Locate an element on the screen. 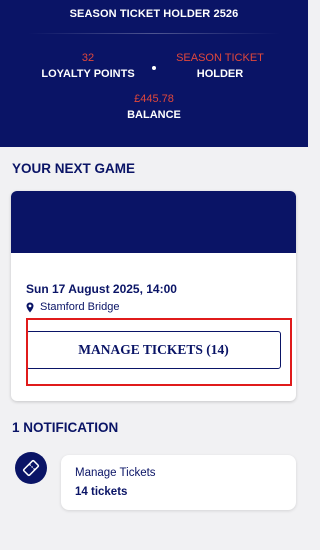 The height and width of the screenshot is (550, 320). loyalty-points-stat: 32 LOYALTY POINTS is located at coordinates (88, 66).